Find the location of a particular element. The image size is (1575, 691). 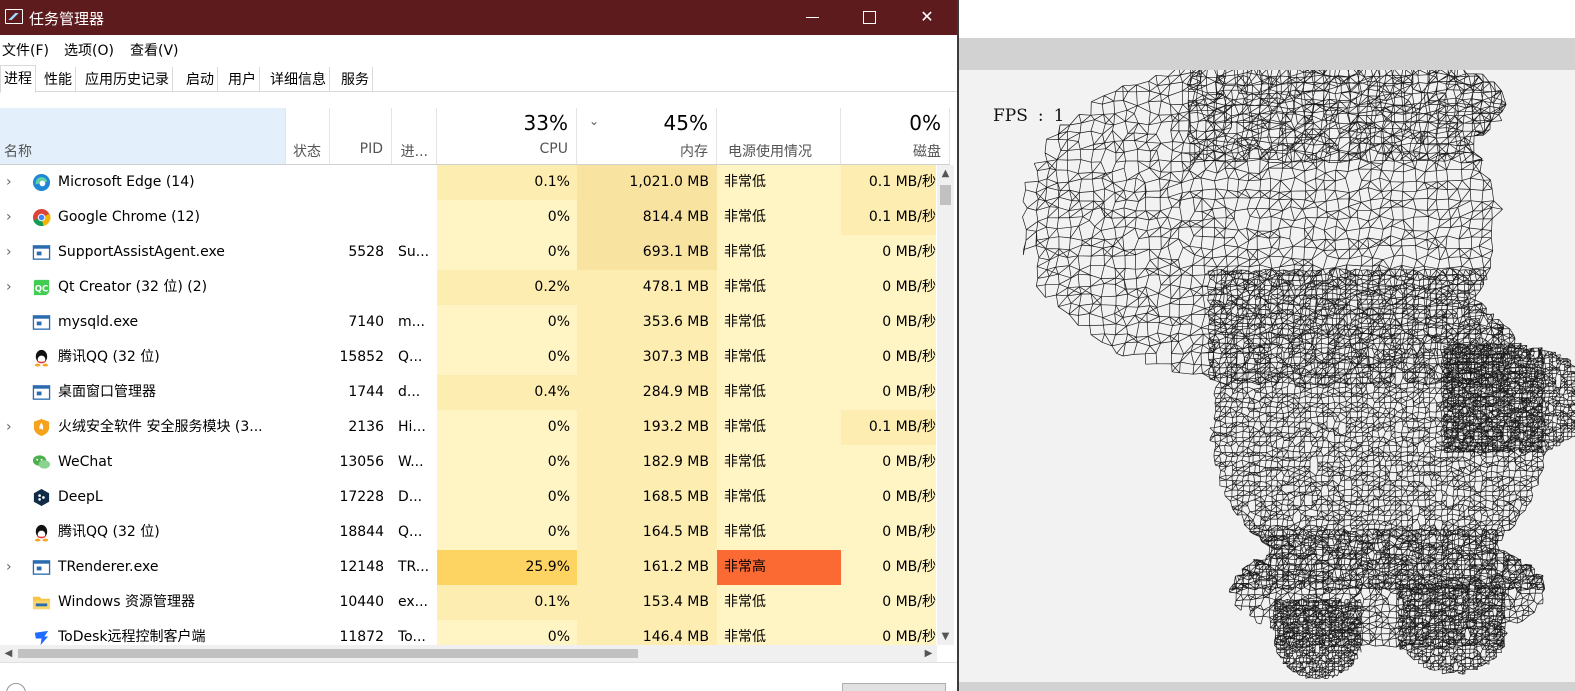

menu-view: 查看(V) is located at coordinates (154, 50).